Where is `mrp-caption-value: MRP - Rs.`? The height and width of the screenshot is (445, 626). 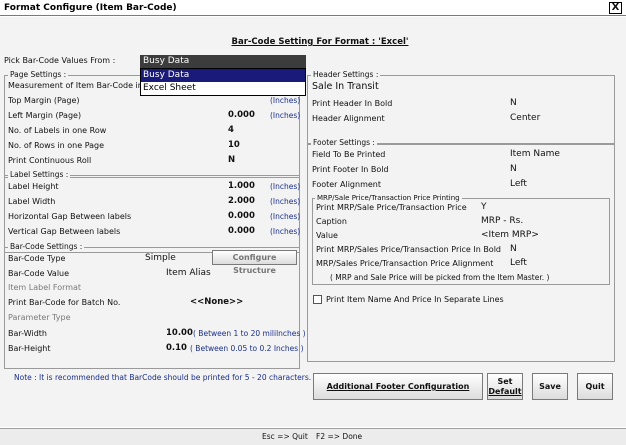
mrp-caption-value: MRP - Rs. is located at coordinates (502, 221).